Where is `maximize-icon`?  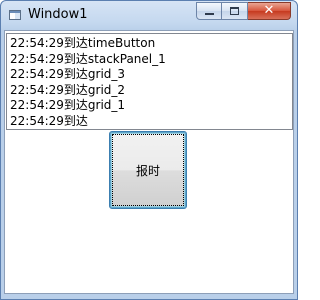 maximize-icon is located at coordinates (234, 11).